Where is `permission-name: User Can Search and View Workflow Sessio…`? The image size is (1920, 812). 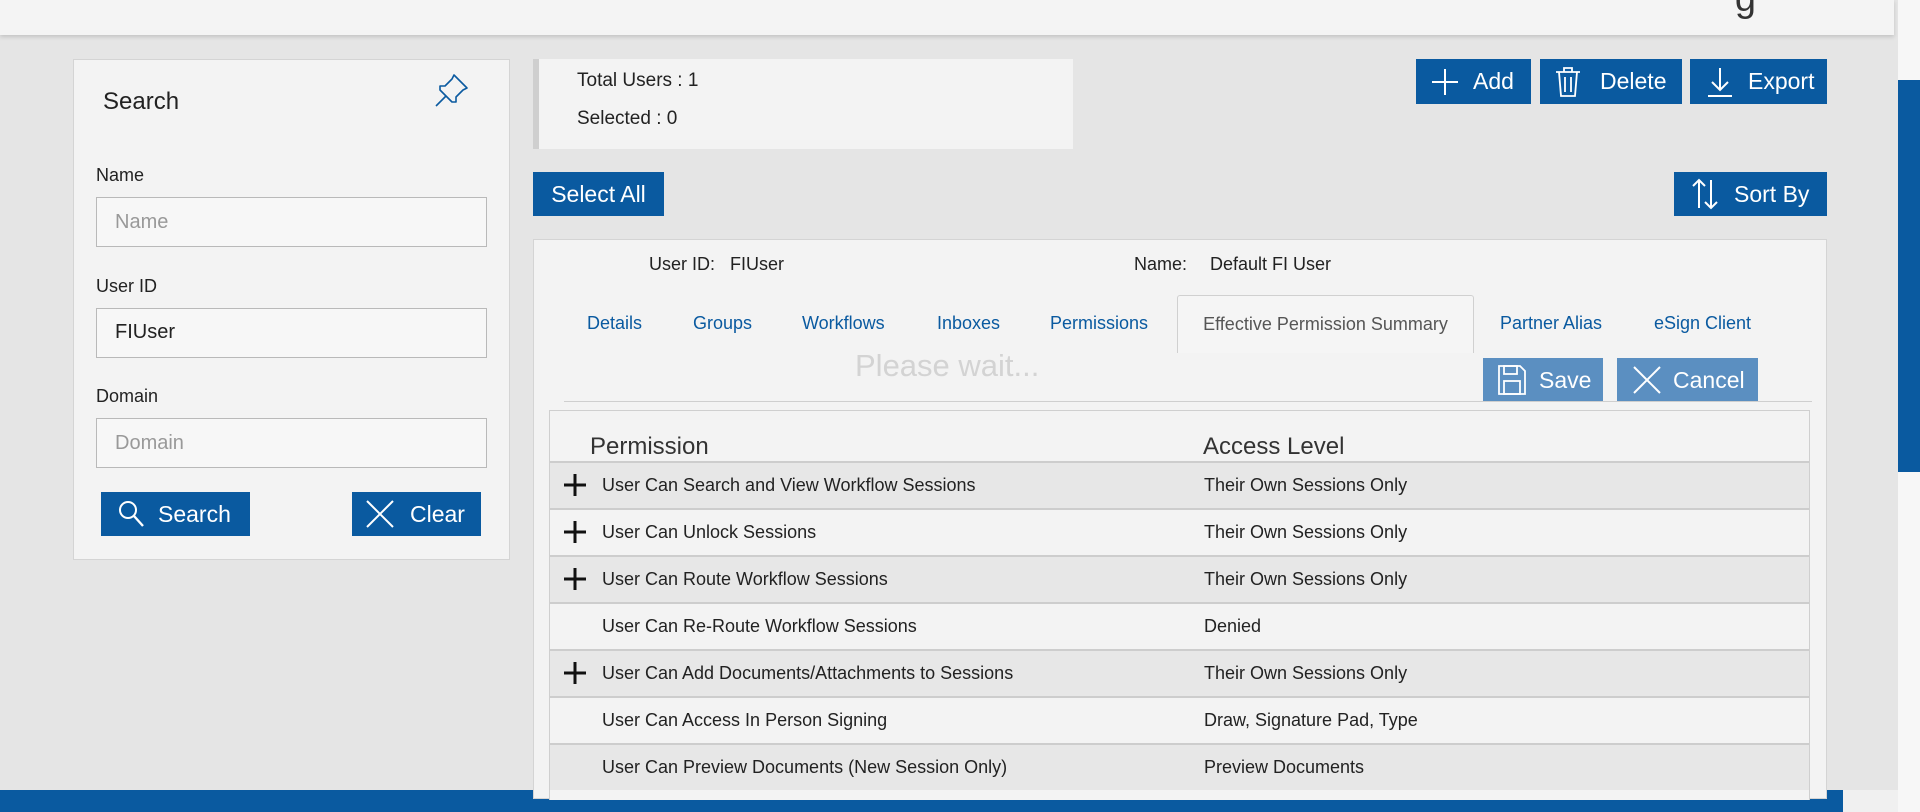 permission-name: User Can Search and View Workflow Sessio… is located at coordinates (789, 485).